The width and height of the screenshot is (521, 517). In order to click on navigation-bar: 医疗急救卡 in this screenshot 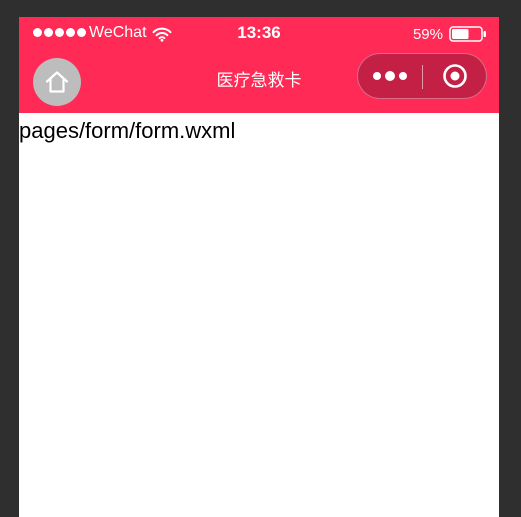, I will do `click(259, 81)`.